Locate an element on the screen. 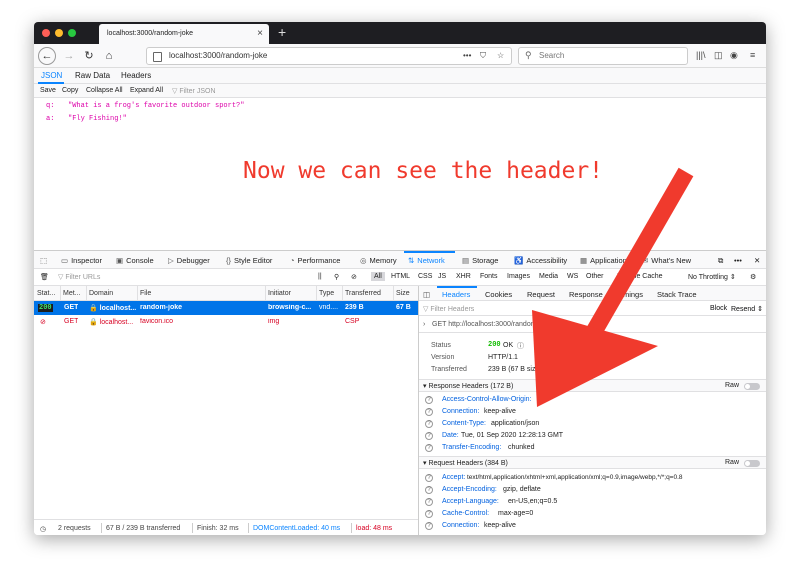 The height and width of the screenshot is (579, 800). column-size: Size is located at coordinates (403, 293).